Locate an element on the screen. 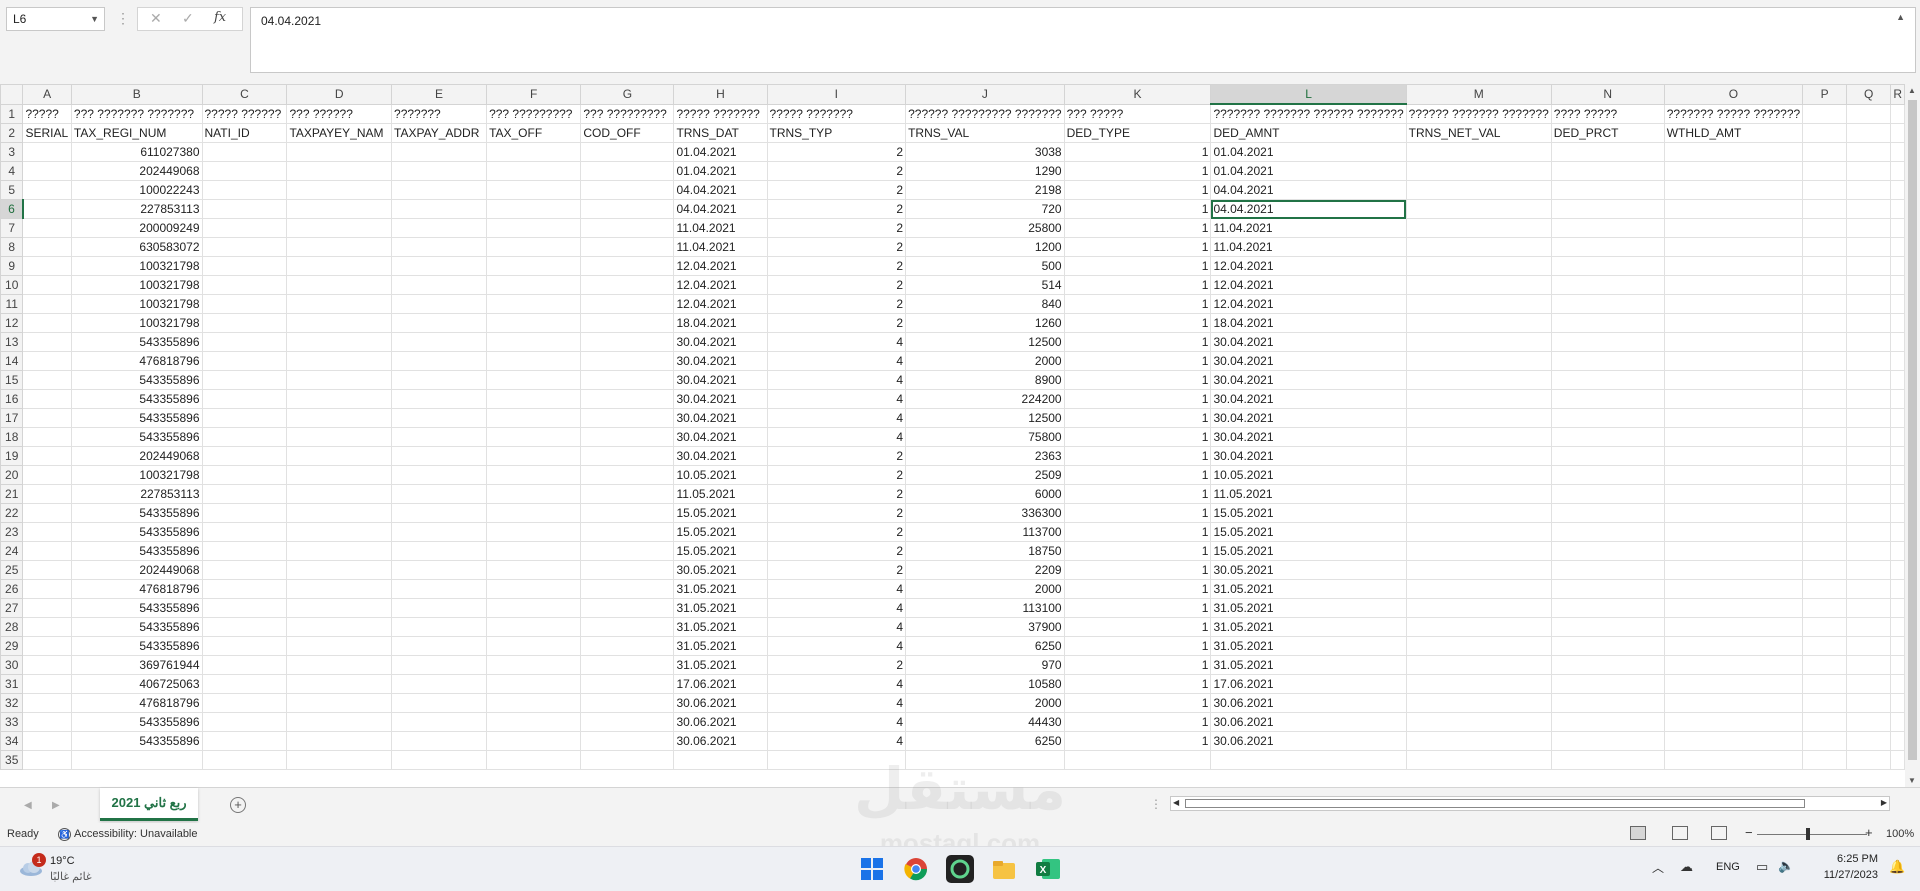 Image resolution: width=1920 pixels, height=891 pixels. cell-d22 is located at coordinates (339, 513).